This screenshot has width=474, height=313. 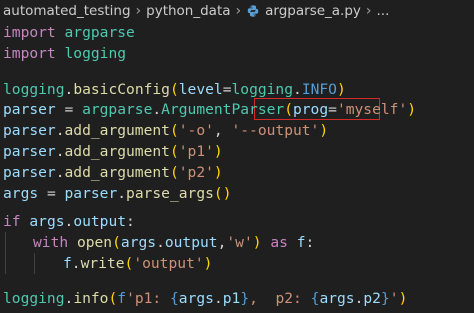 I want to click on code-line-1: import argparse, so click(x=69, y=32).